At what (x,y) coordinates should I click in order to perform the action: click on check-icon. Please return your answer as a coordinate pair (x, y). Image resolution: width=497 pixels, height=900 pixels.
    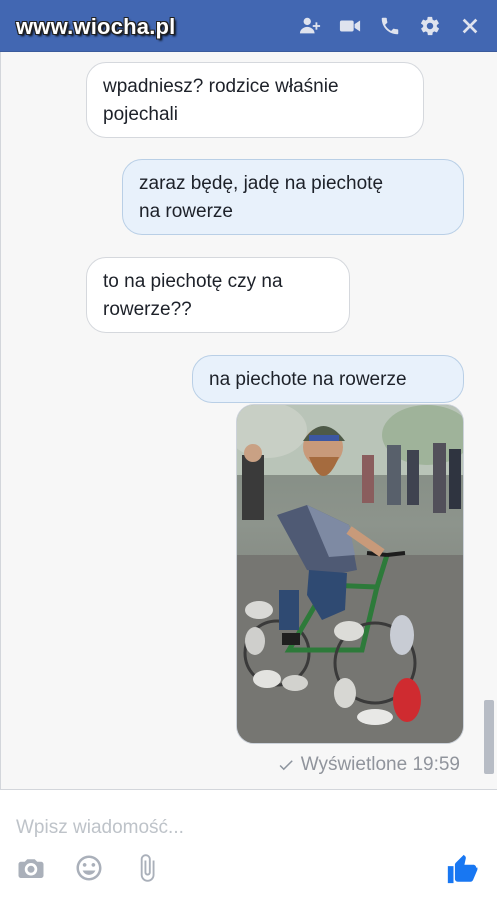
    Looking at the image, I should click on (286, 765).